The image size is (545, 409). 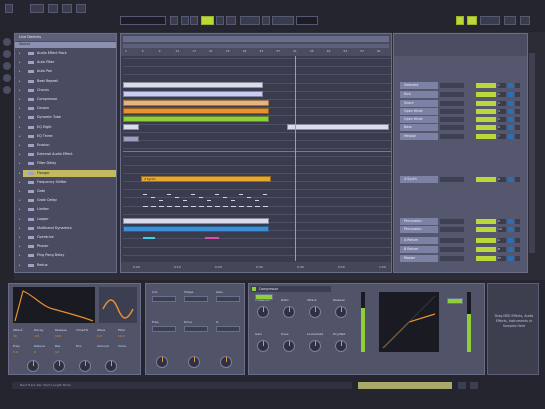 I want to click on loop-start-field, so click(x=250, y=20).